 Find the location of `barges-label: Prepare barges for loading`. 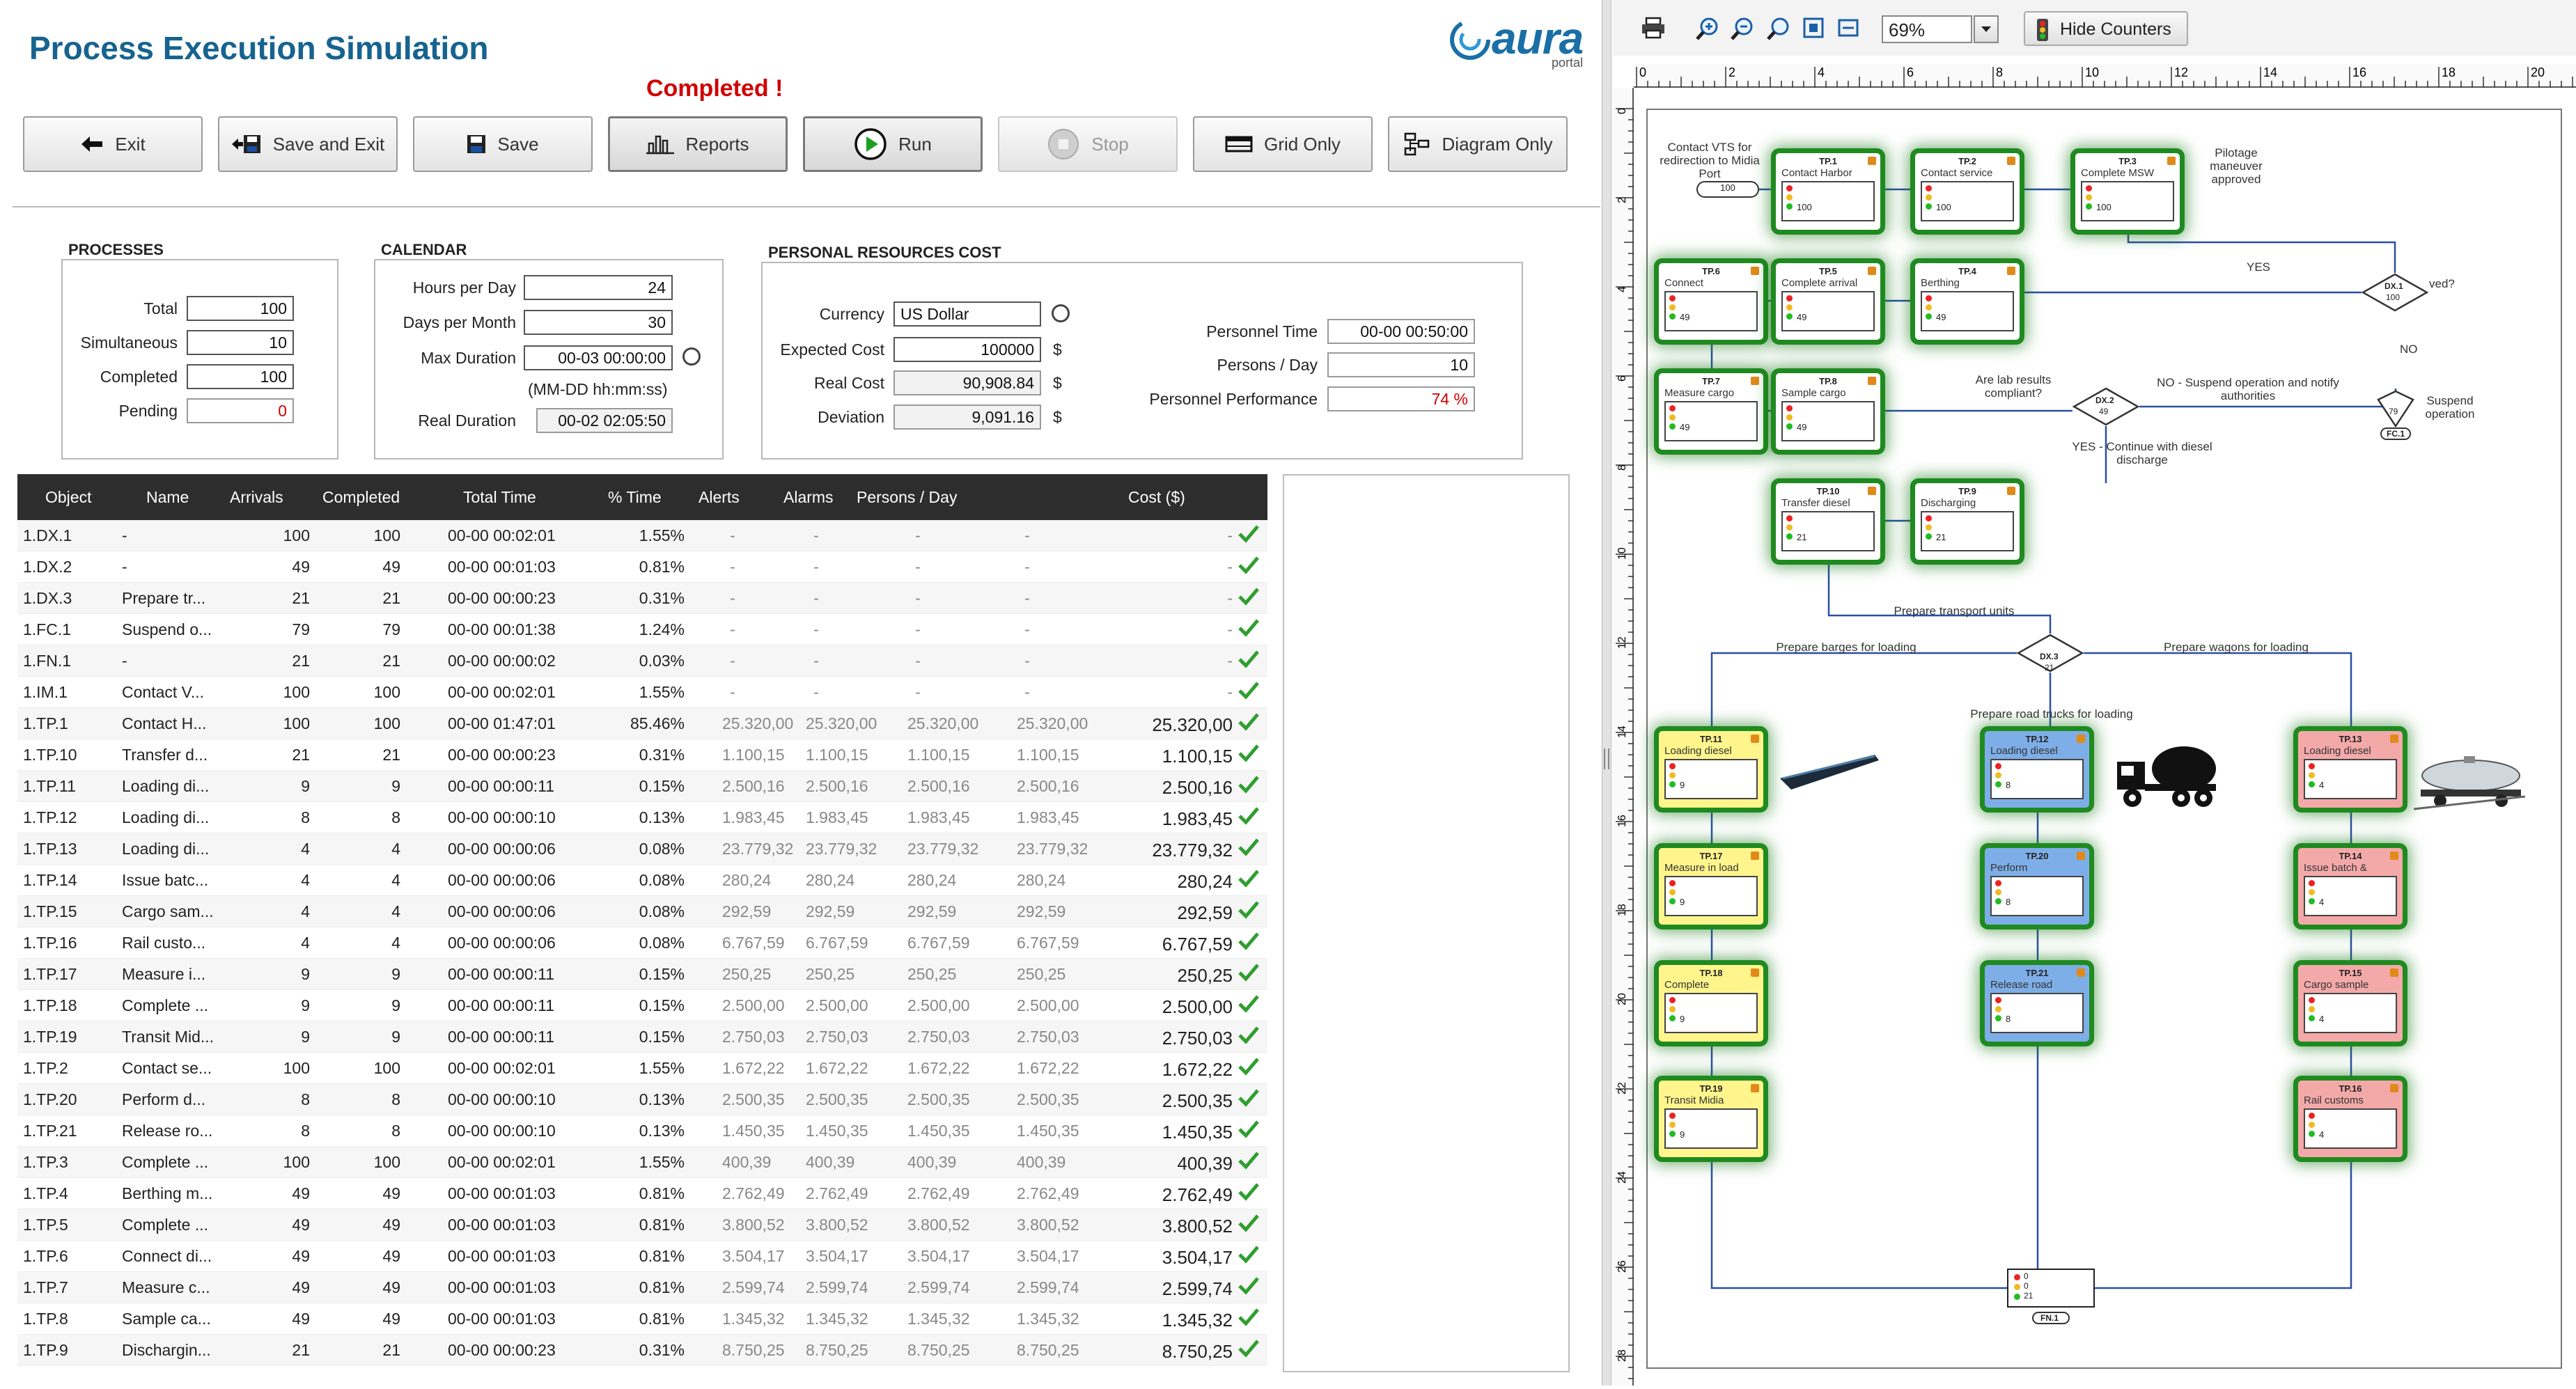

barges-label: Prepare barges for loading is located at coordinates (1846, 647).